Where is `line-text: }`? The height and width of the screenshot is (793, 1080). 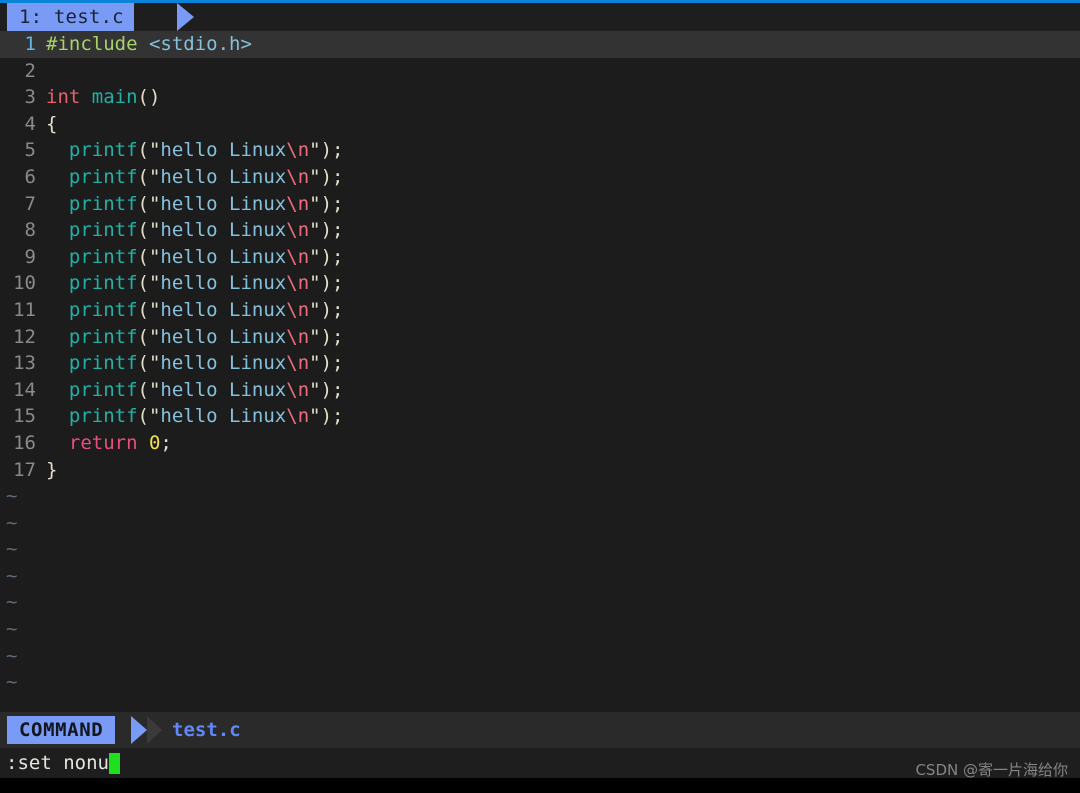 line-text: } is located at coordinates (563, 470).